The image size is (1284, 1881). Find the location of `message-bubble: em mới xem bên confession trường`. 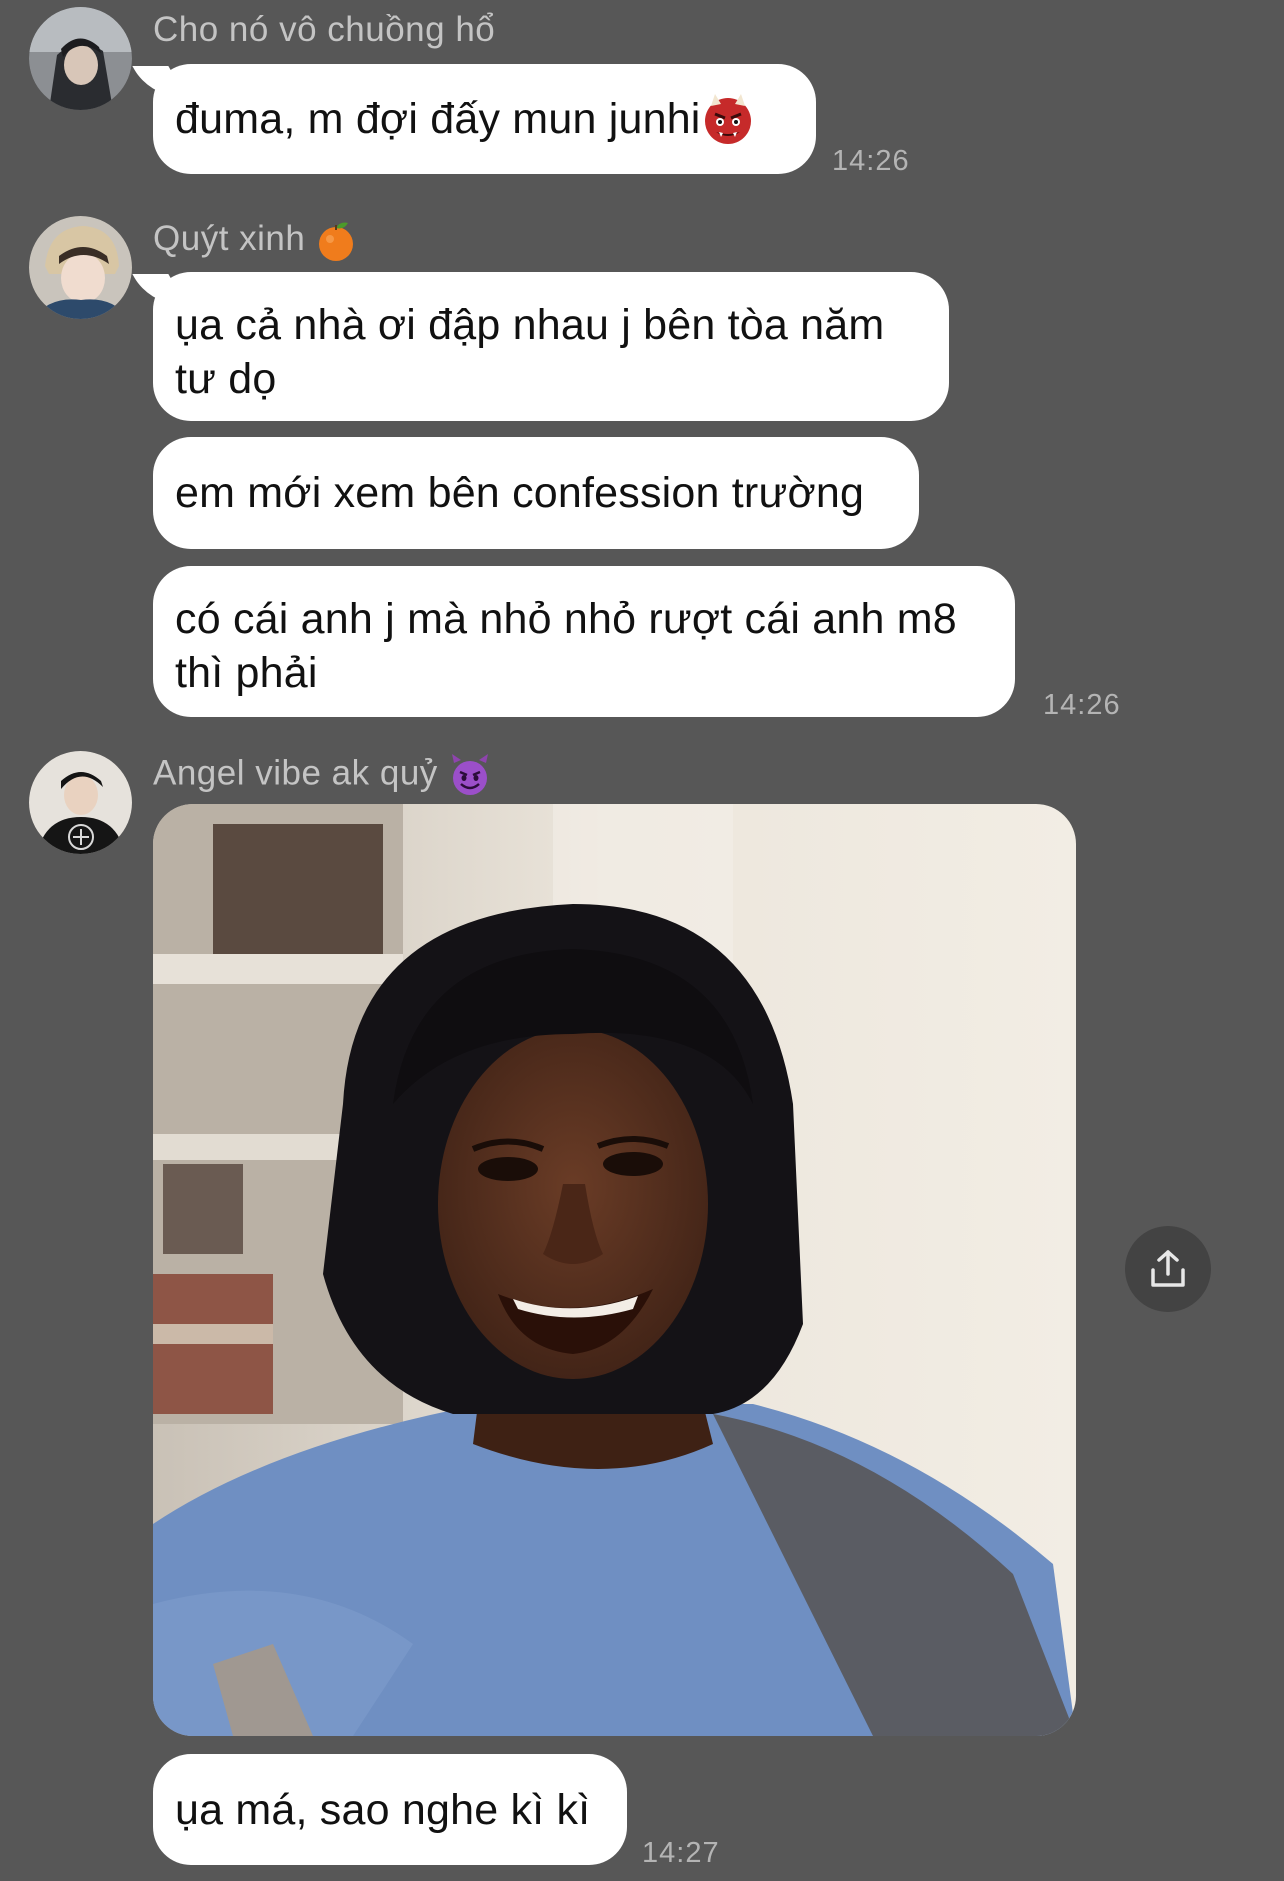

message-bubble: em mới xem bên confession trường is located at coordinates (536, 493).